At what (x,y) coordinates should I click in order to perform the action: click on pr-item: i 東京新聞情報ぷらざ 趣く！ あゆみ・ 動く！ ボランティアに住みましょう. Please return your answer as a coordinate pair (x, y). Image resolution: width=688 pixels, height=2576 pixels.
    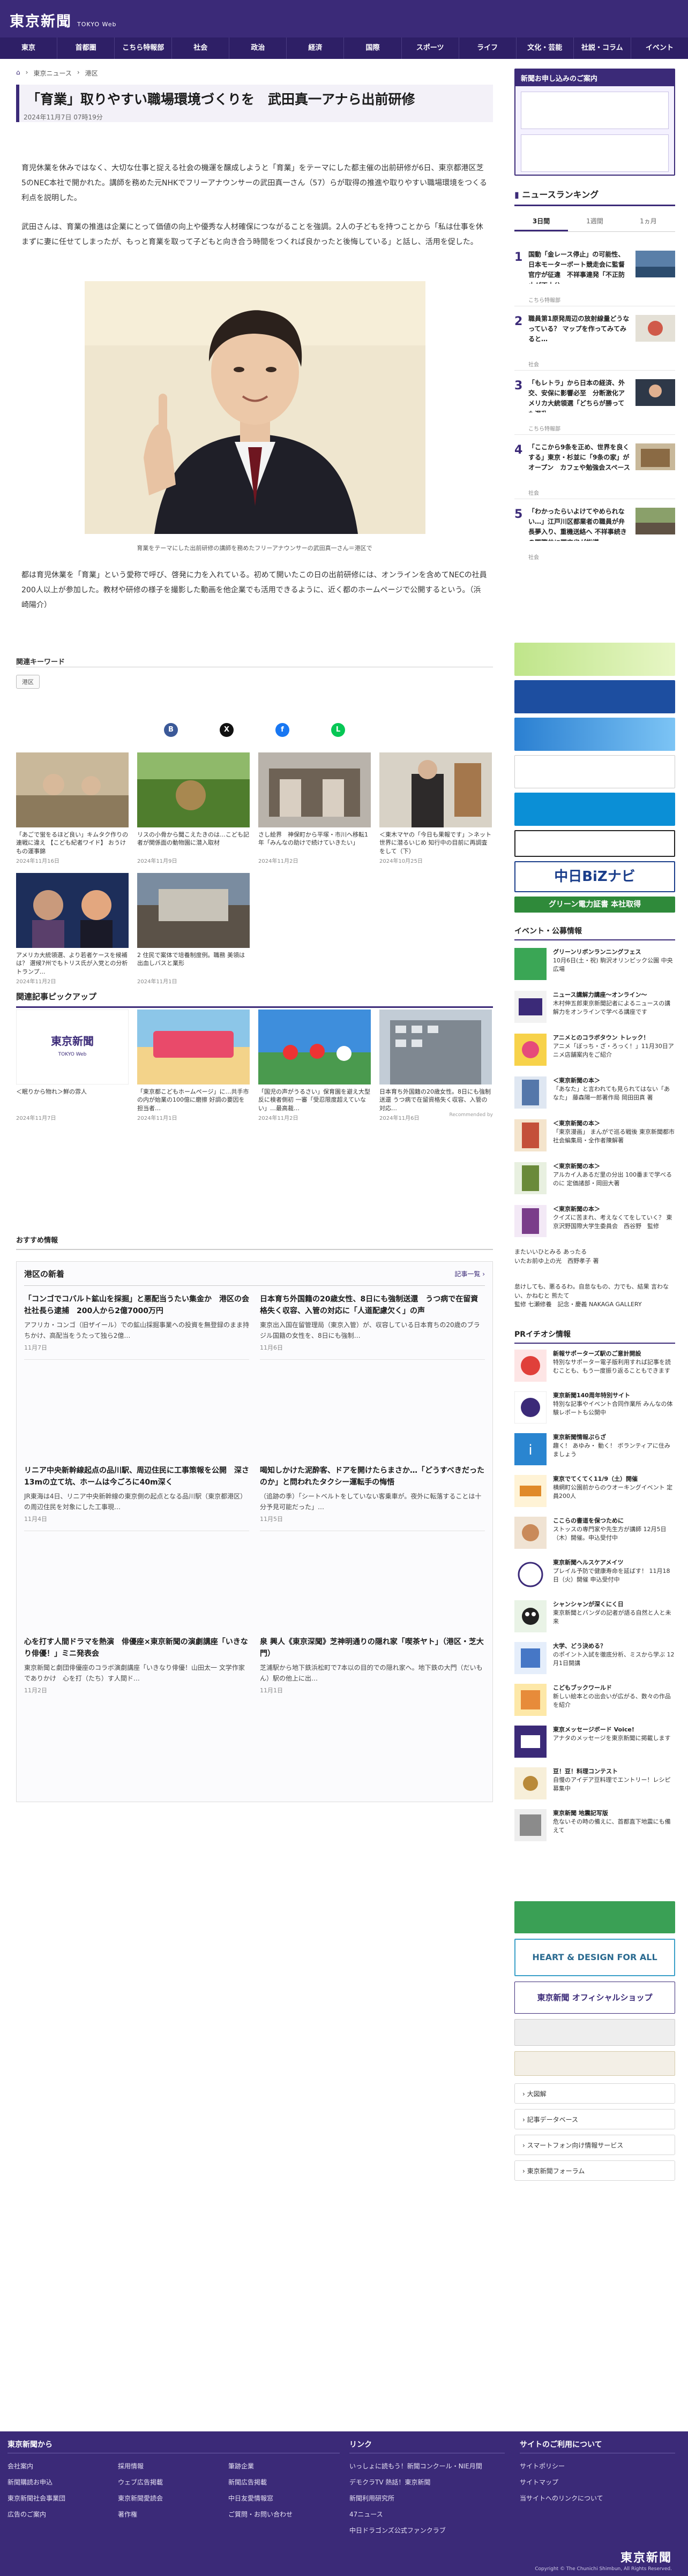
    Looking at the image, I should click on (594, 1452).